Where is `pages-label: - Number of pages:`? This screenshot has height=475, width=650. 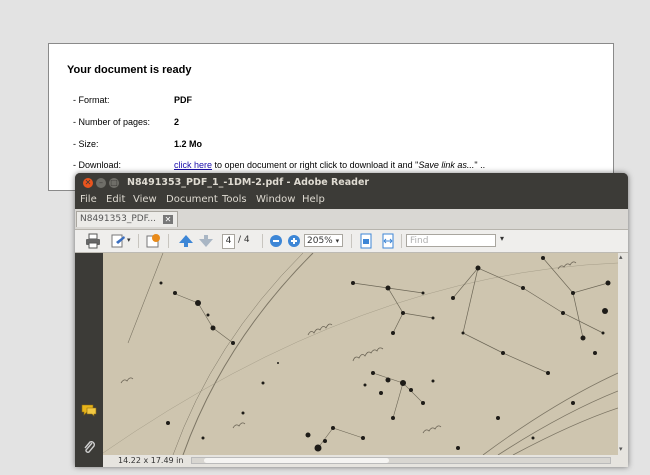 pages-label: - Number of pages: is located at coordinates (112, 122).